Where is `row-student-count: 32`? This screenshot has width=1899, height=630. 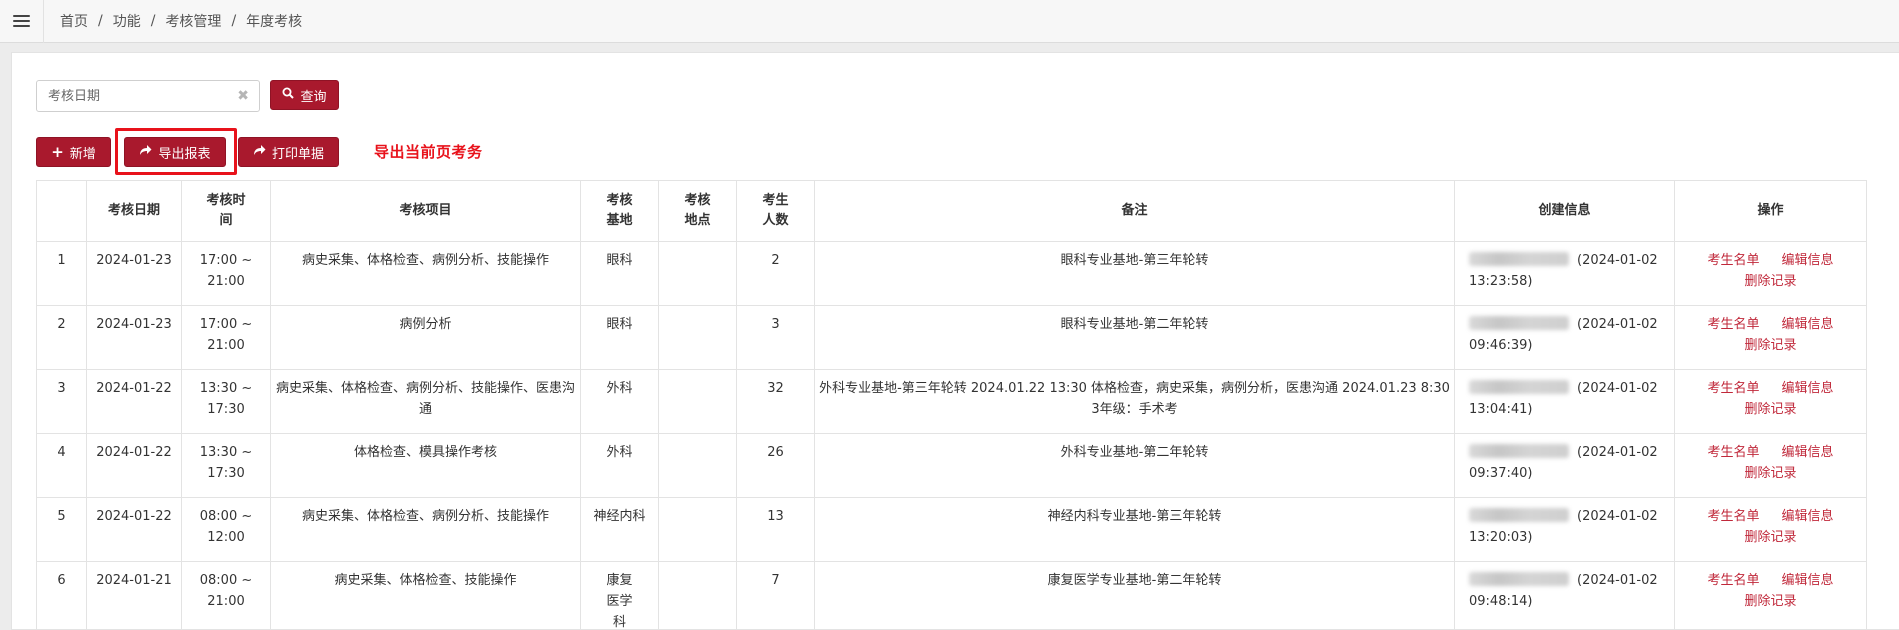
row-student-count: 32 is located at coordinates (775, 401).